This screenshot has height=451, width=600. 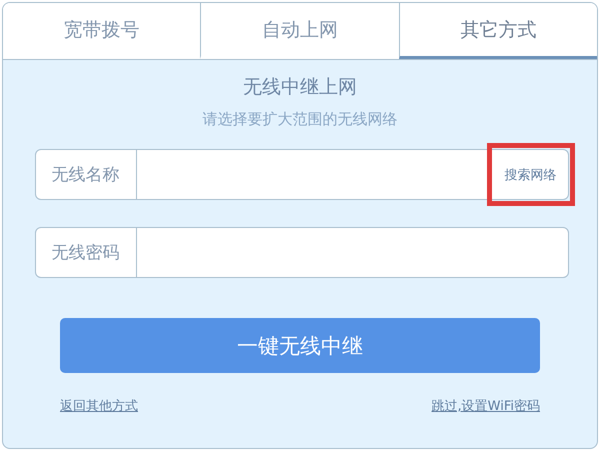 What do you see at coordinates (86, 174) in the screenshot?
I see `field-label: 无线名称` at bounding box center [86, 174].